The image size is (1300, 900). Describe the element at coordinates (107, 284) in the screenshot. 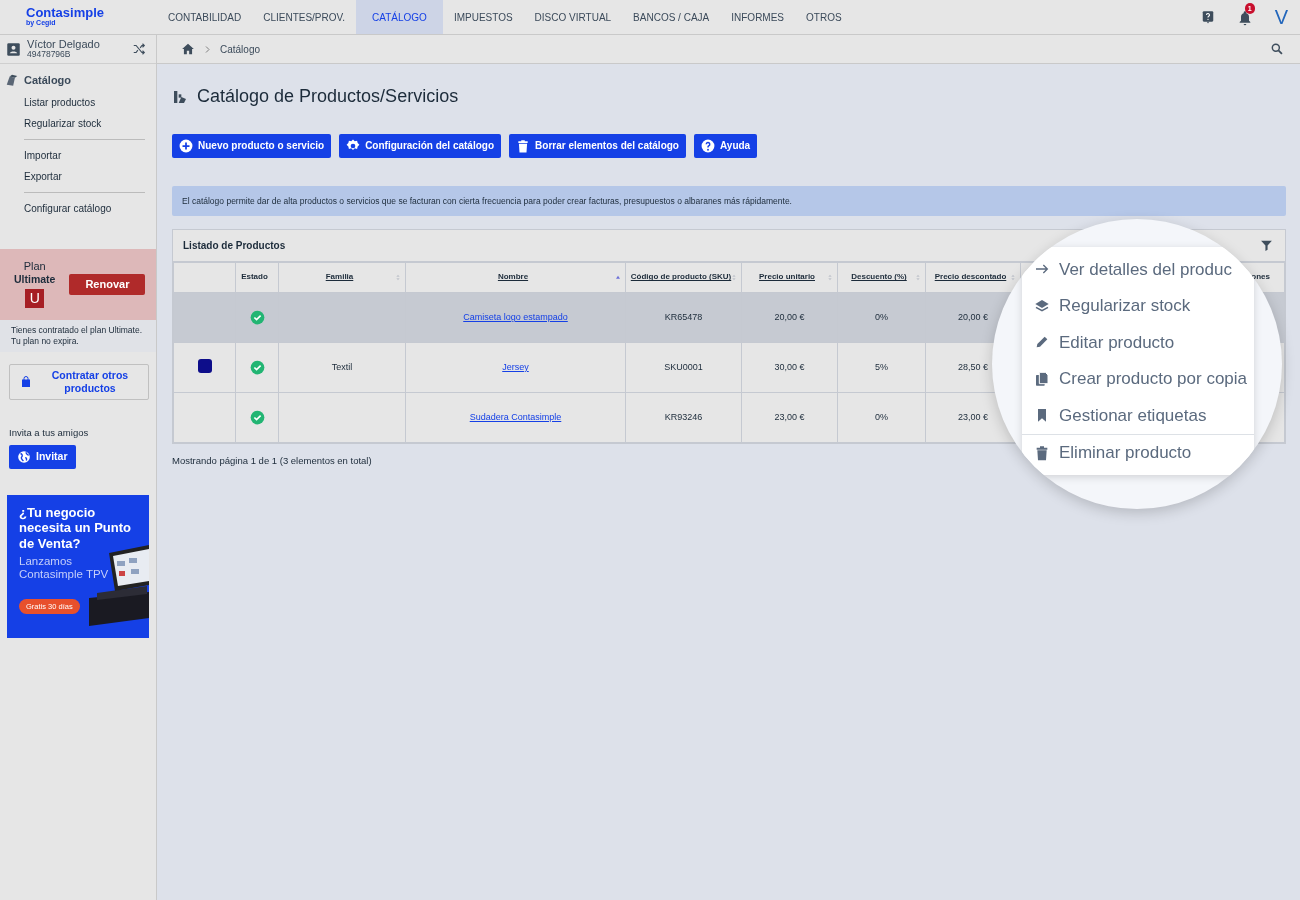

I see `renew-button: Renovar` at that location.